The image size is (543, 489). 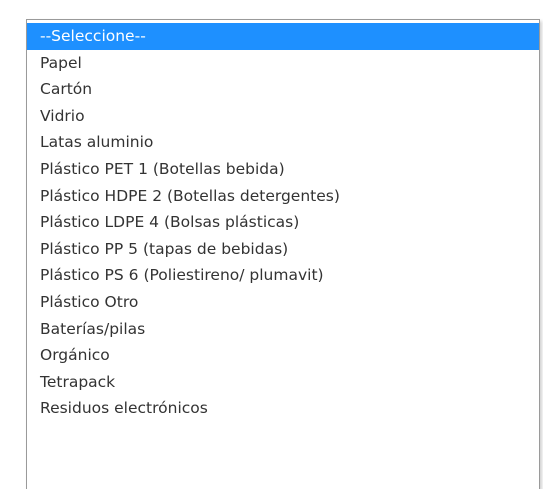 I want to click on option-latas-aluminio: Latas aluminio, so click(x=283, y=142).